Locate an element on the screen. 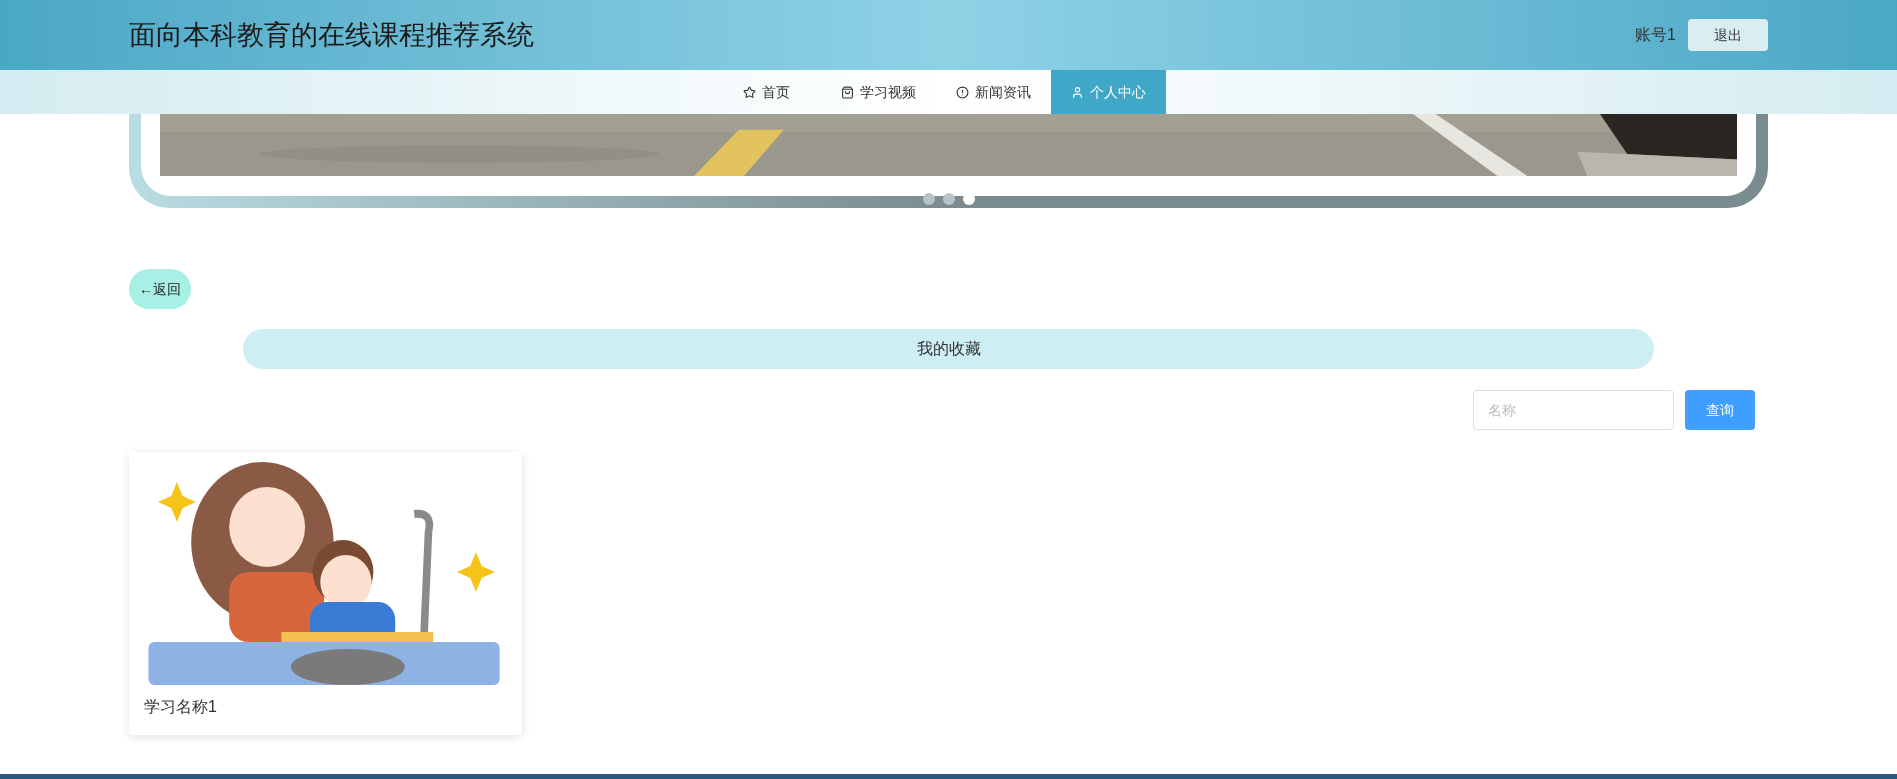 The width and height of the screenshot is (1897, 779). nav-tab: 新闻资讯 is located at coordinates (993, 92).